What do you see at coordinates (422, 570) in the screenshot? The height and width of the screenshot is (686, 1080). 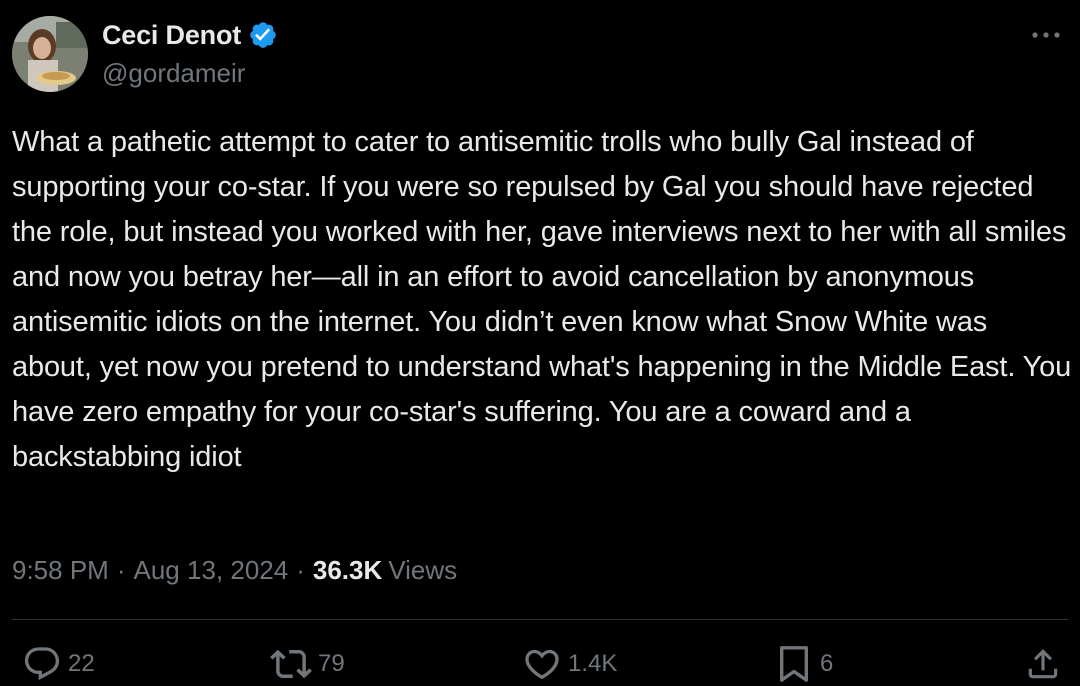 I see `views-label: Views` at bounding box center [422, 570].